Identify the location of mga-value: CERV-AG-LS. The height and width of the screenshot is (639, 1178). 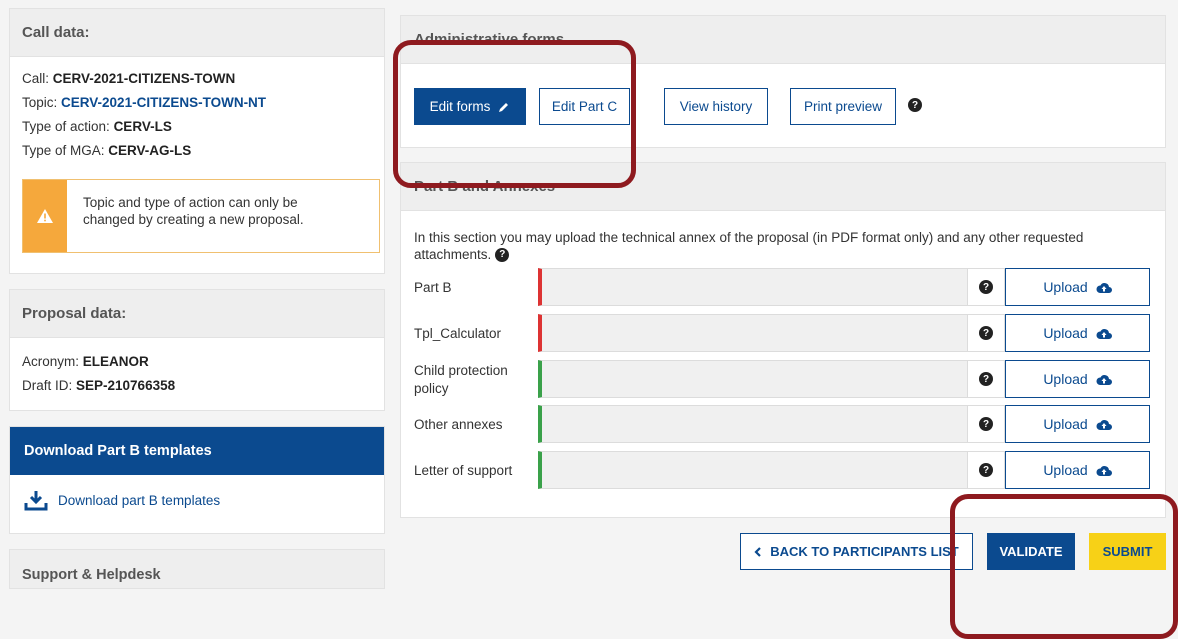
(150, 150).